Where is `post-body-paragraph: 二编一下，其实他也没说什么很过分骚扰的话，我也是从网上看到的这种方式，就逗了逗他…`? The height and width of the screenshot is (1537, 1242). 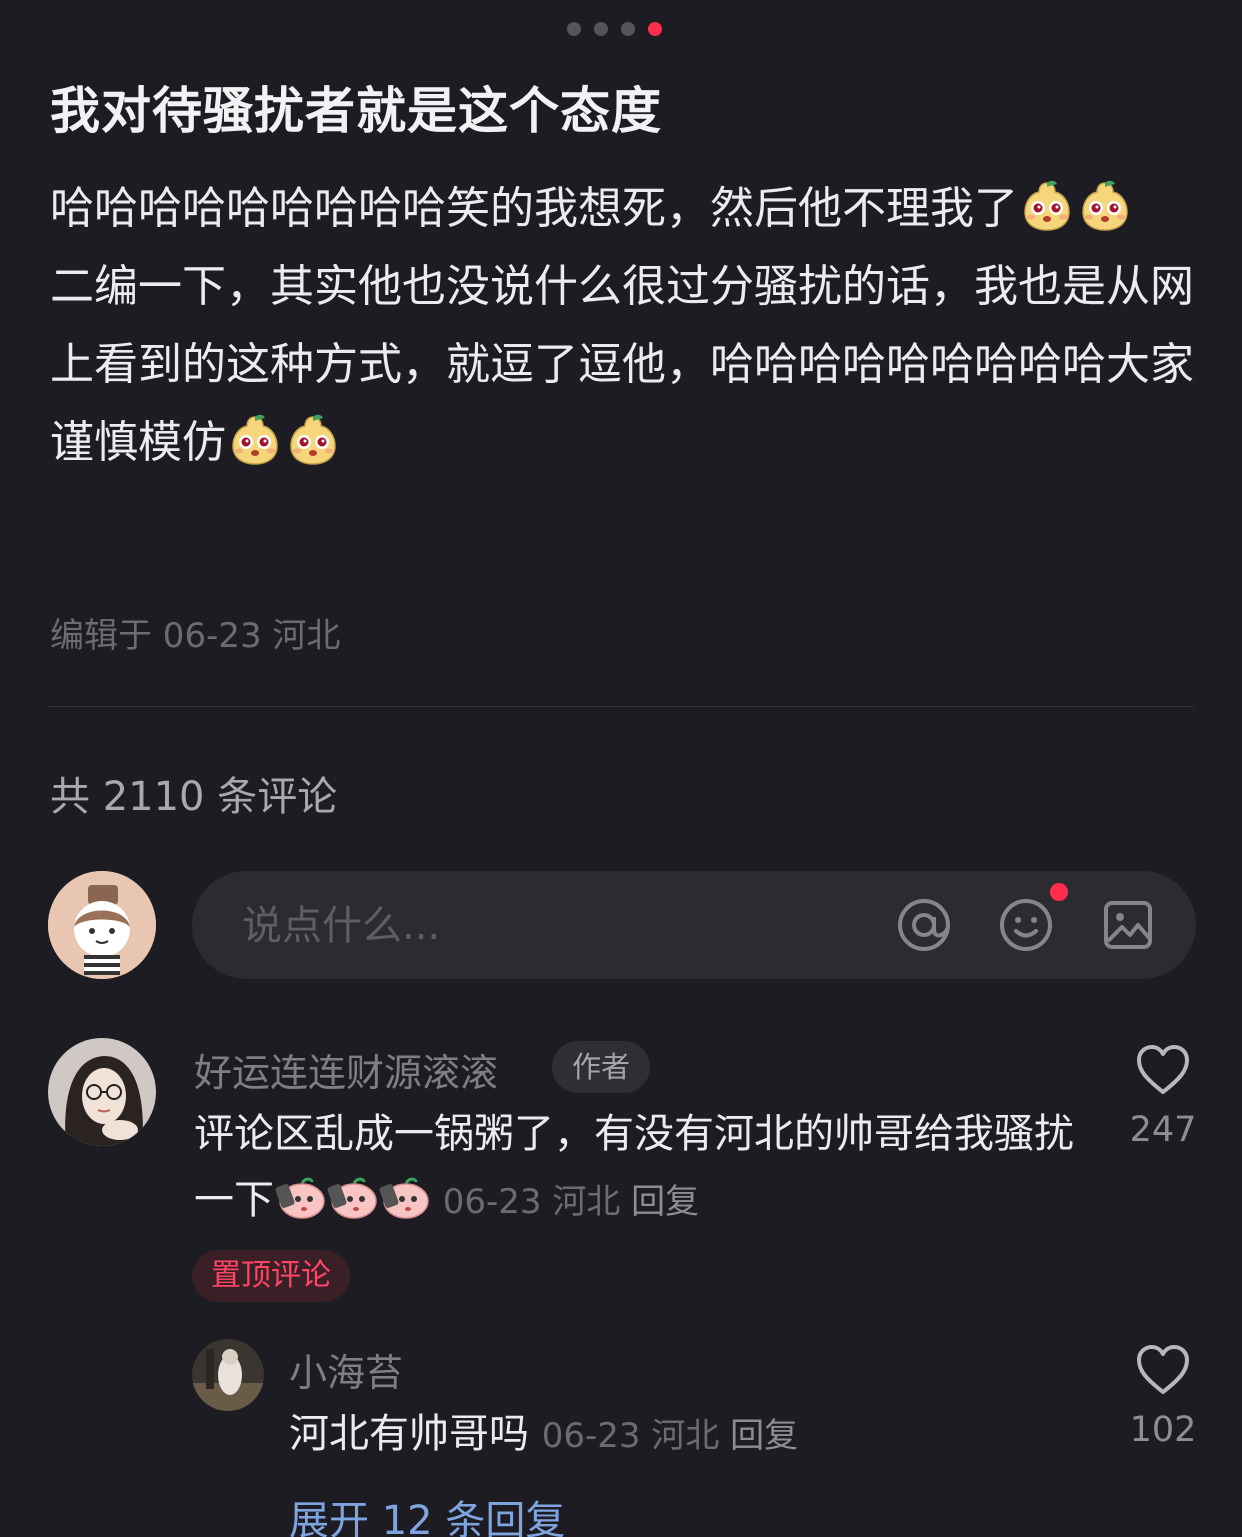
post-body-paragraph: 二编一下，其实他也没说什么很过分骚扰的话，我也是从网上看到的这种方式，就逗了逗他… is located at coordinates (625, 365).